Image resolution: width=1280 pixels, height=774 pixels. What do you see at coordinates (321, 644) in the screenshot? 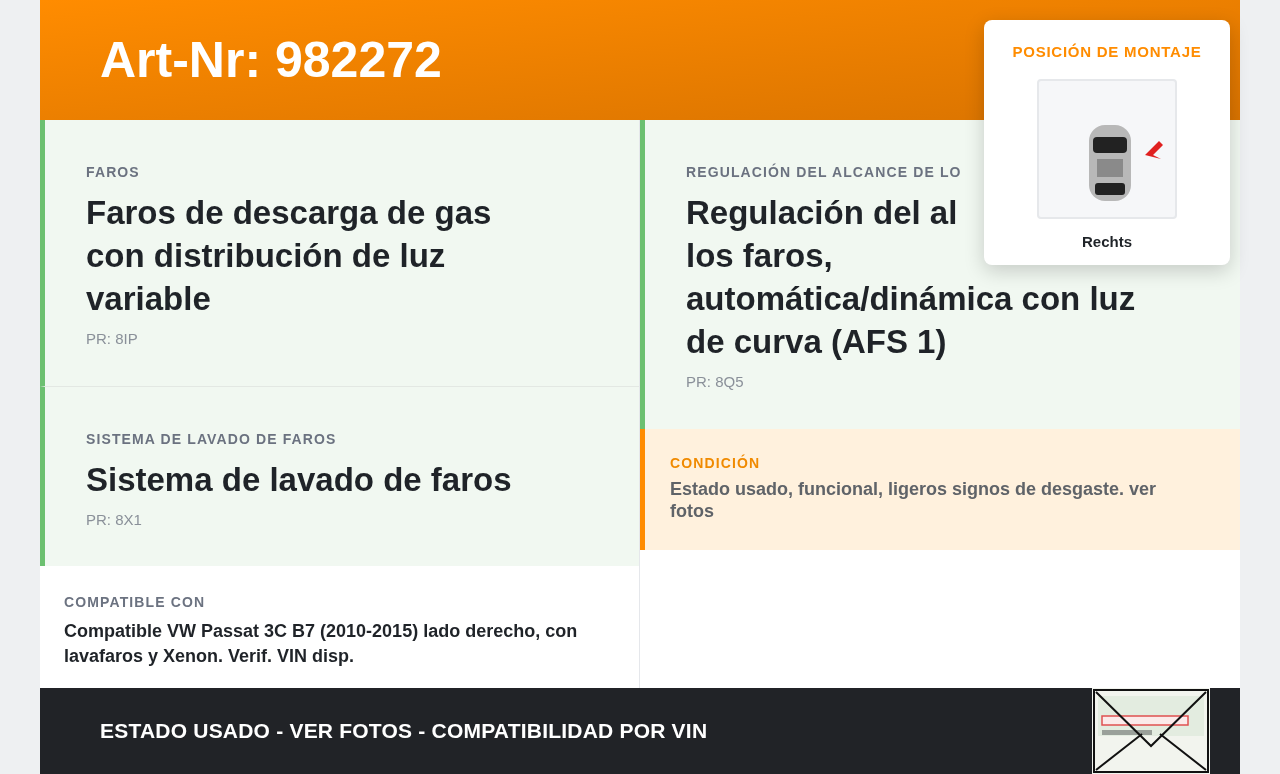
I see `compatible-text: Compatible VW Passat 3C B7 (2010-2015) lado derecho, con lavafaros y Xenon. Verif. VIN disp.` at bounding box center [321, 644].